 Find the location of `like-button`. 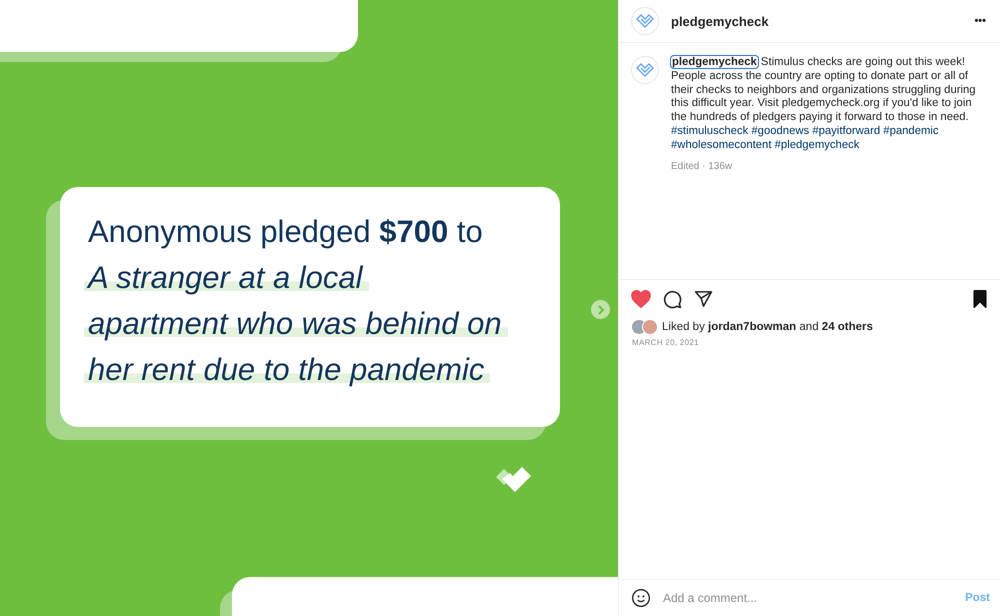

like-button is located at coordinates (641, 299).